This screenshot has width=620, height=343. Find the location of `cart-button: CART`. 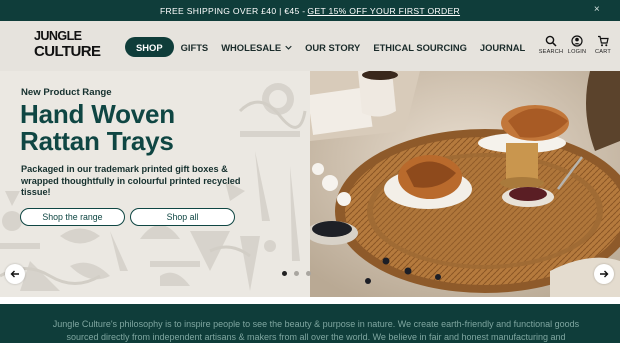

cart-button: CART is located at coordinates (603, 45).